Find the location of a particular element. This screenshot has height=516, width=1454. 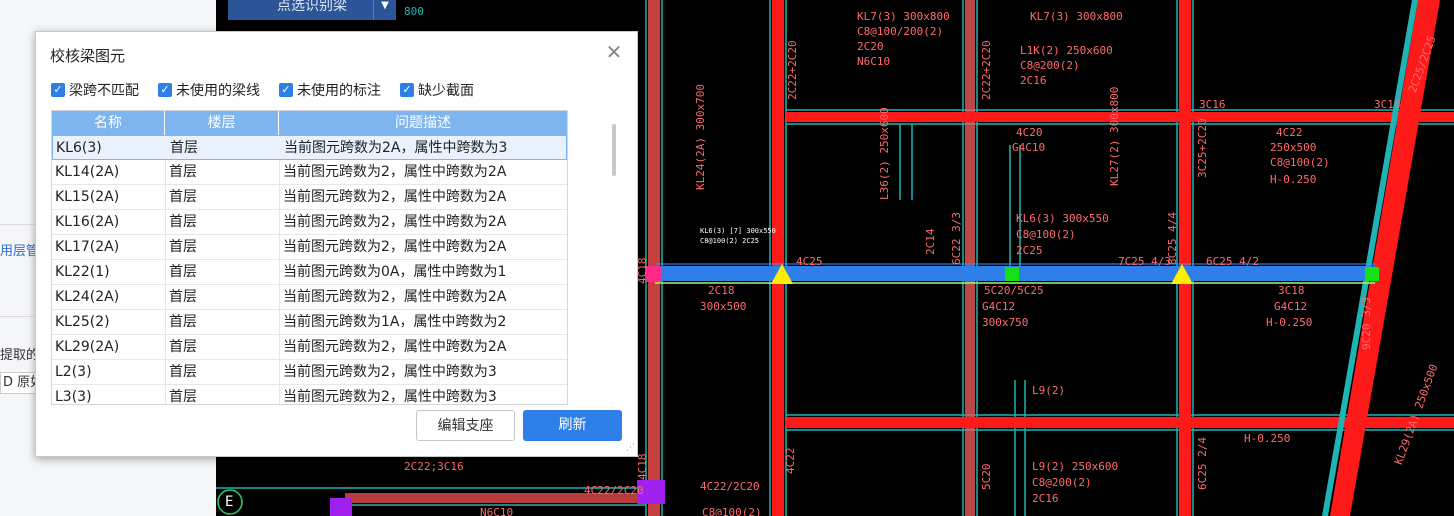

cad-label: L9(2) is located at coordinates (1049, 390).